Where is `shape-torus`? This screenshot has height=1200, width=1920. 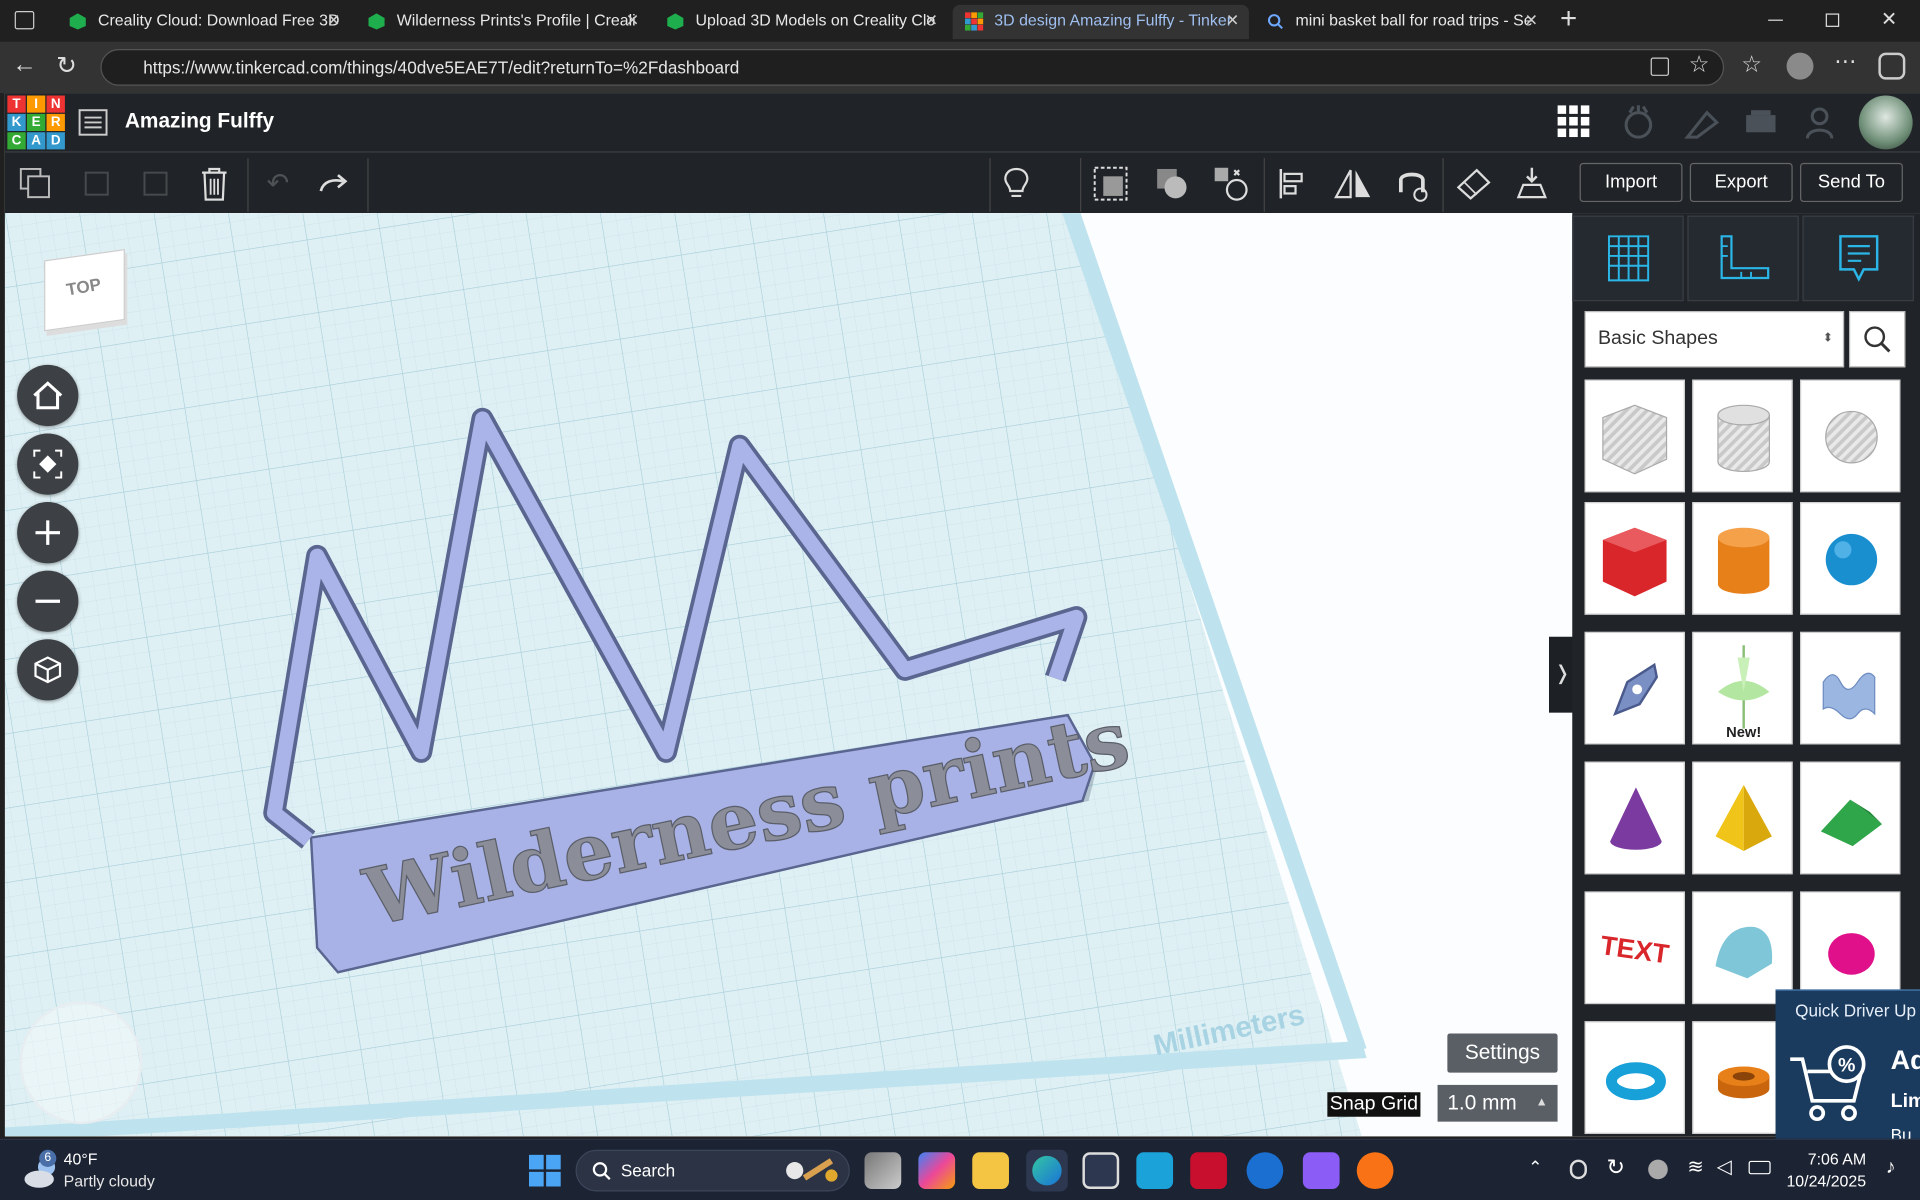 shape-torus is located at coordinates (1634, 1077).